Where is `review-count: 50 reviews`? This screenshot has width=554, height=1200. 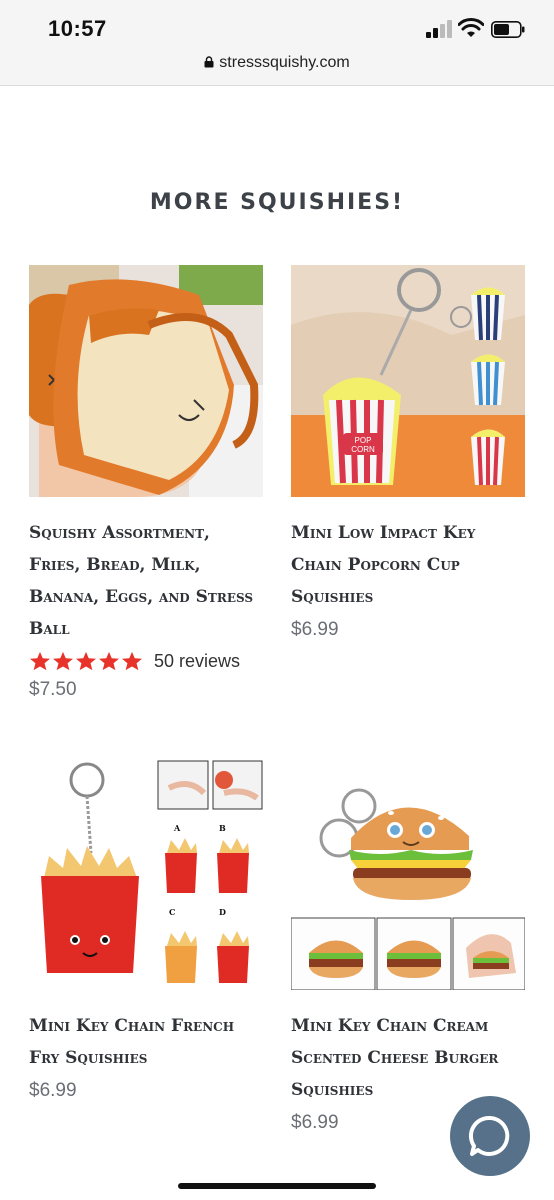 review-count: 50 reviews is located at coordinates (197, 661).